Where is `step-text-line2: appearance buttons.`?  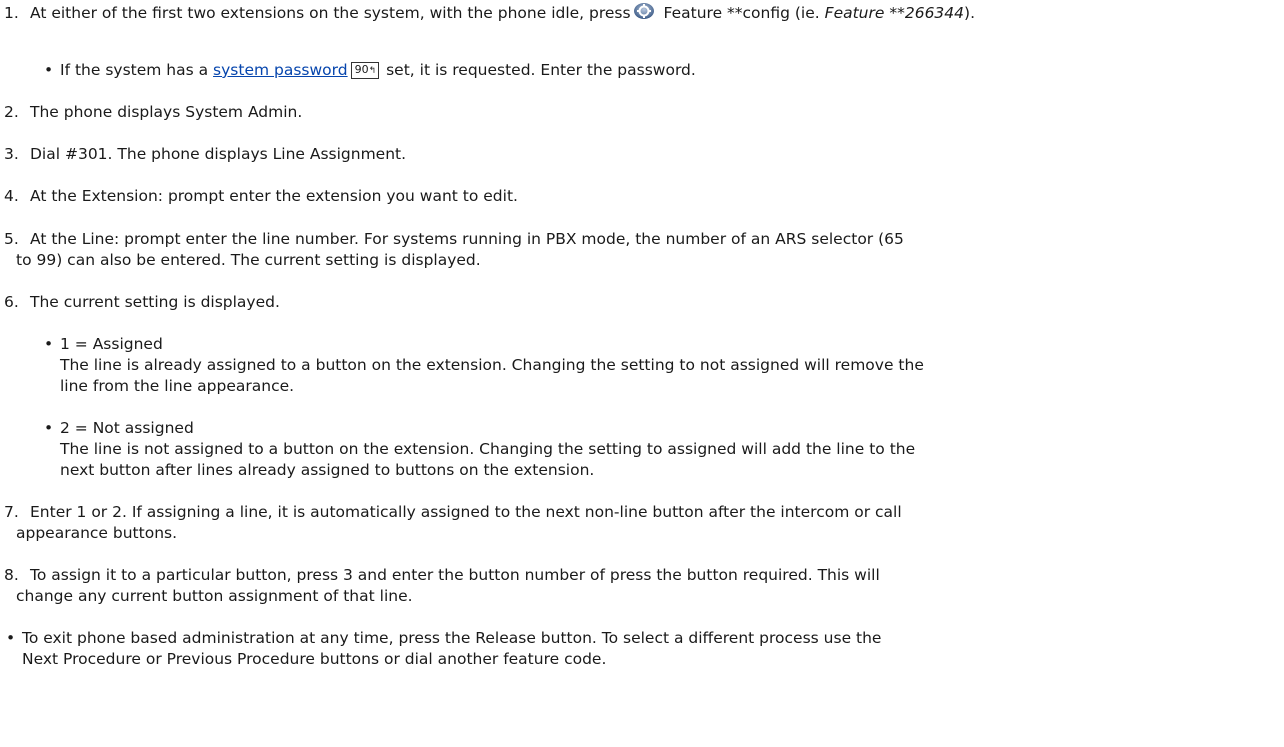
step-text-line2: appearance buttons. is located at coordinates (97, 533).